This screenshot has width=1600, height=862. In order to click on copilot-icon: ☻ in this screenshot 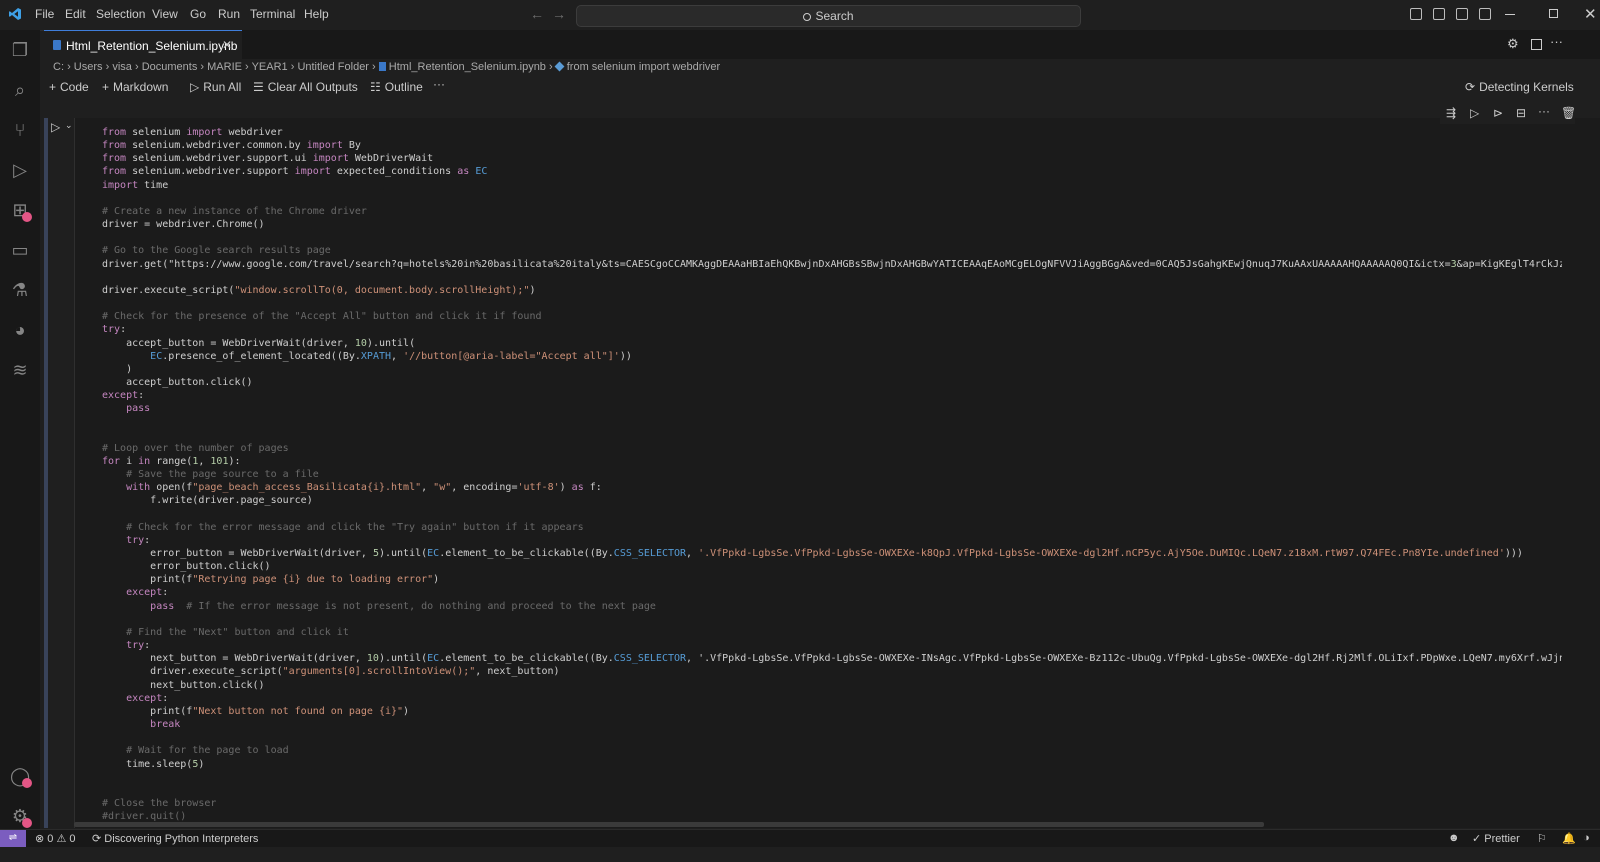, I will do `click(1454, 838)`.